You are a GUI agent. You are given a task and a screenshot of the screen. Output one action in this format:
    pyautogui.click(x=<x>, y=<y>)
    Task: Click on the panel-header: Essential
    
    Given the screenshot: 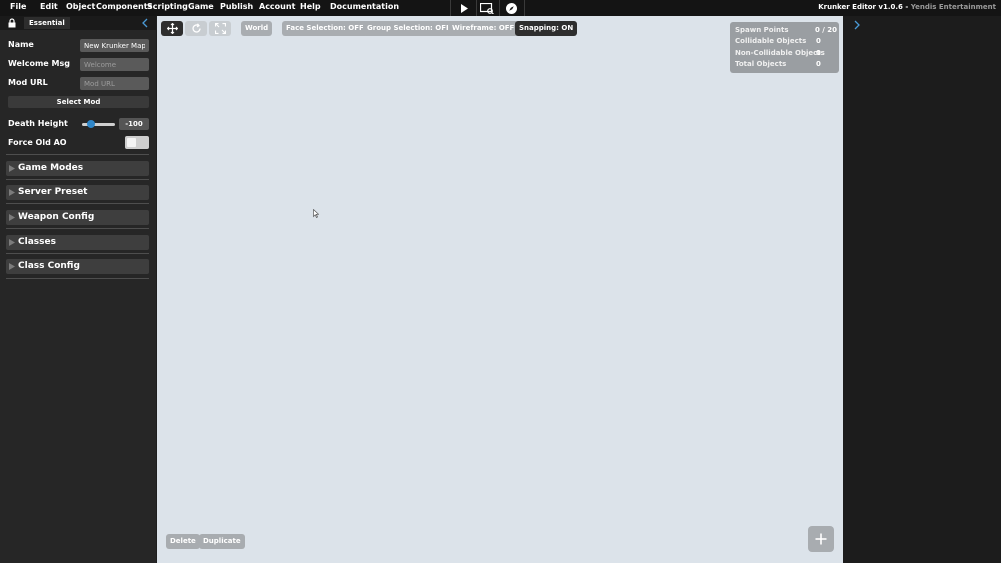 What is the action you would take?
    pyautogui.click(x=78, y=23)
    